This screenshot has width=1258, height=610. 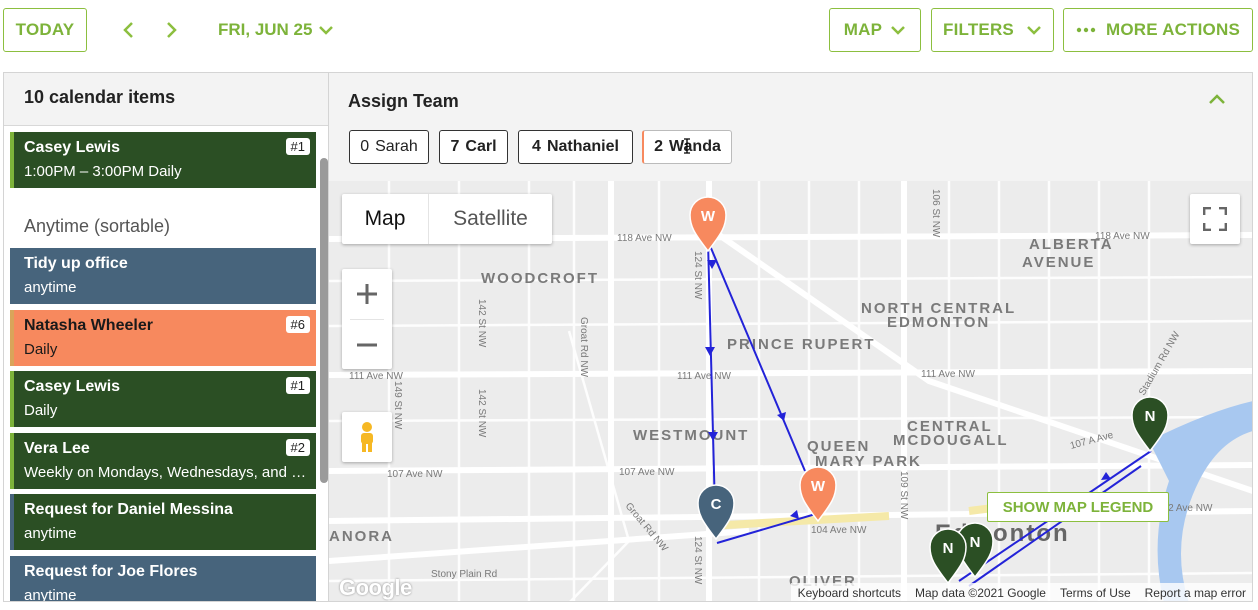 I want to click on calendar-items-title: 10 calendar items, so click(x=166, y=99).